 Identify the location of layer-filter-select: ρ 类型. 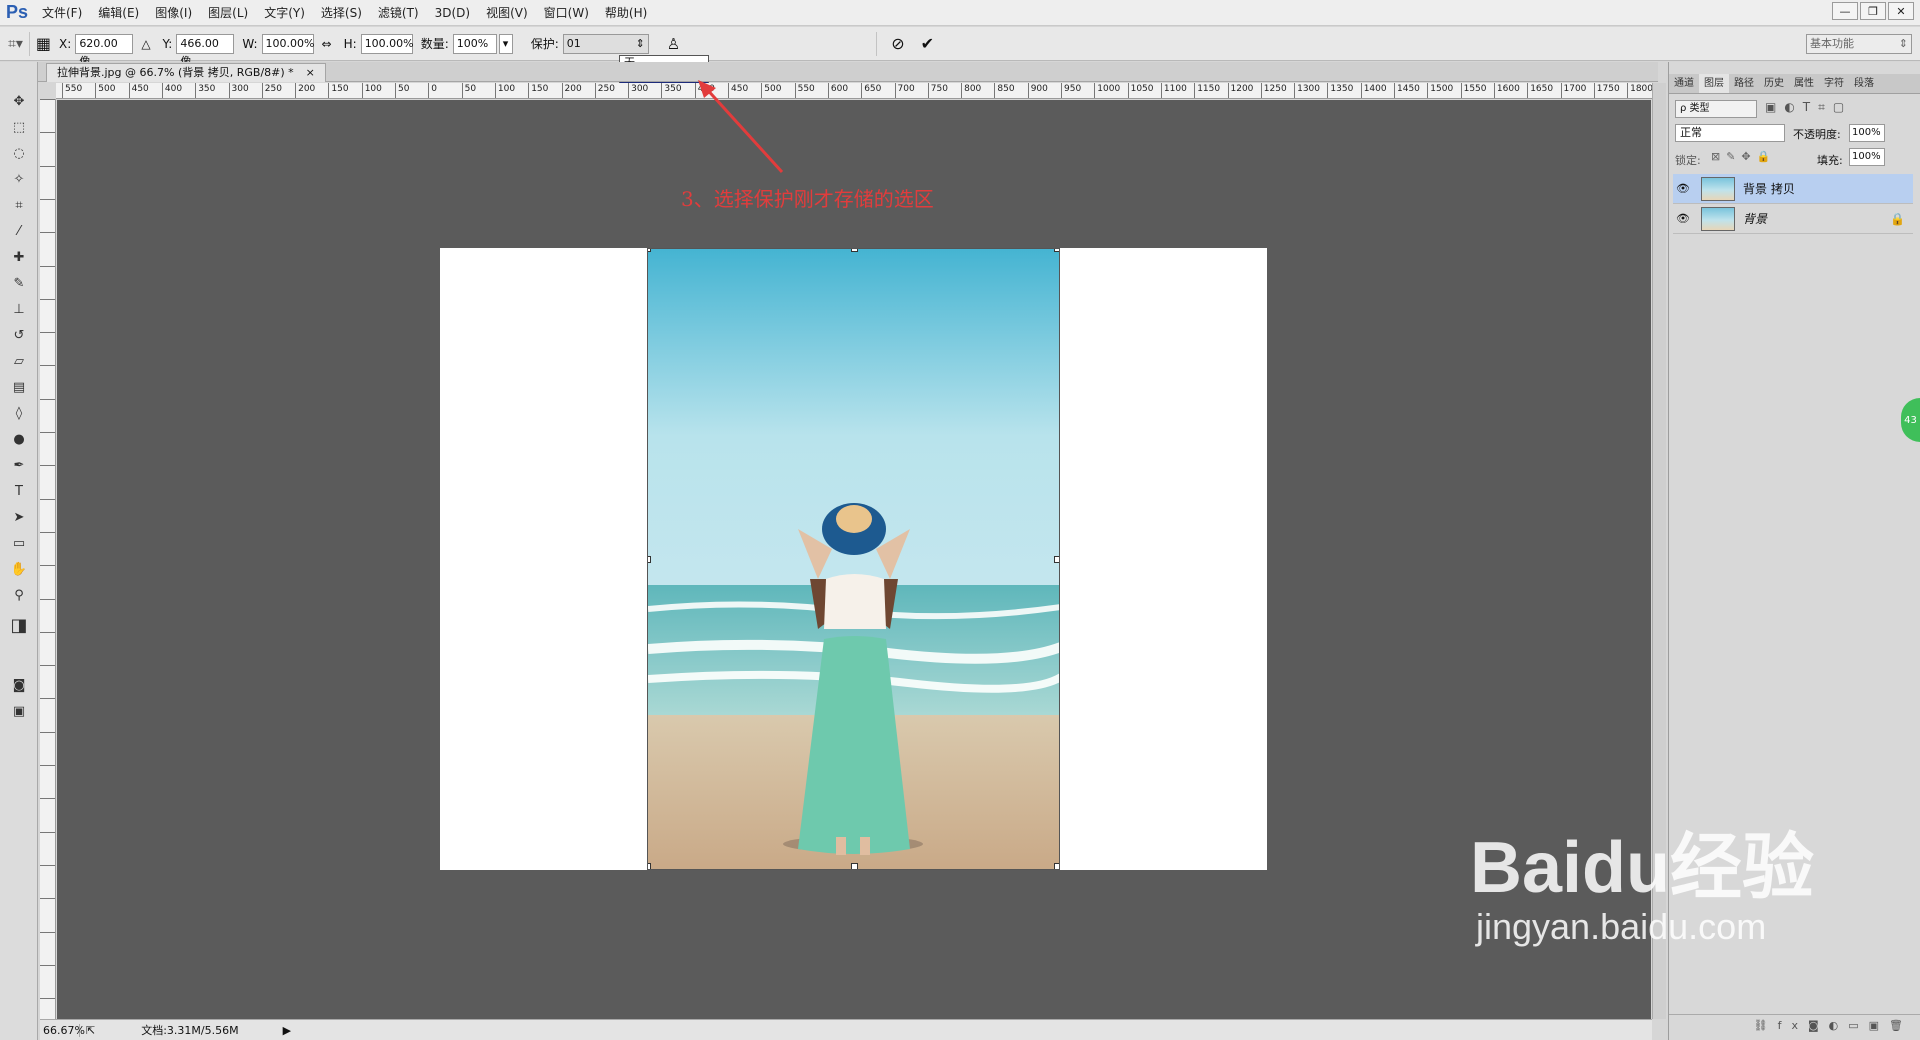
(1716, 109).